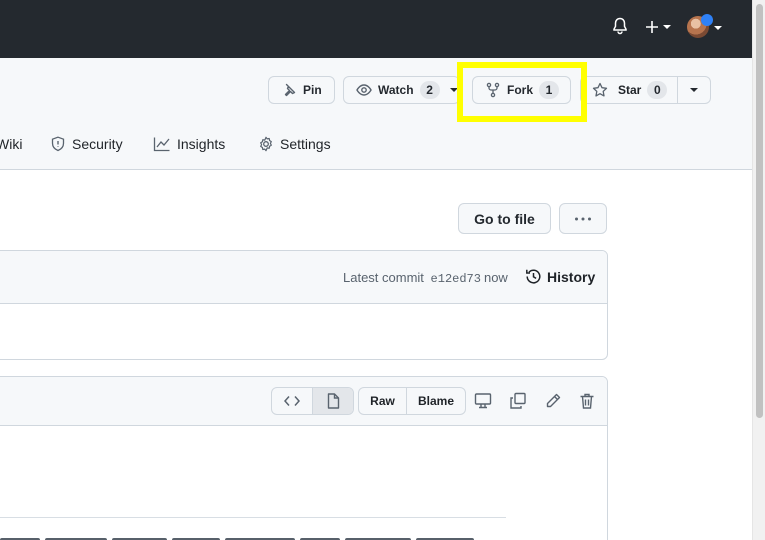 Image resolution: width=765 pixels, height=540 pixels. I want to click on tab-security-label: Security, so click(97, 144).